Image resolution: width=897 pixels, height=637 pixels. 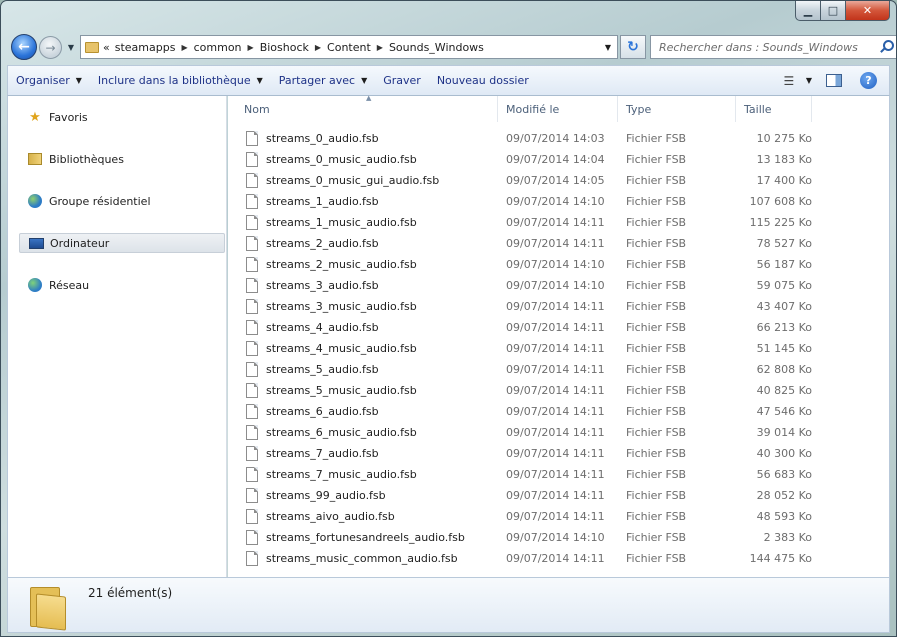 I want to click on file-name-cell: streams_4_audio.fsb, so click(x=367, y=327).